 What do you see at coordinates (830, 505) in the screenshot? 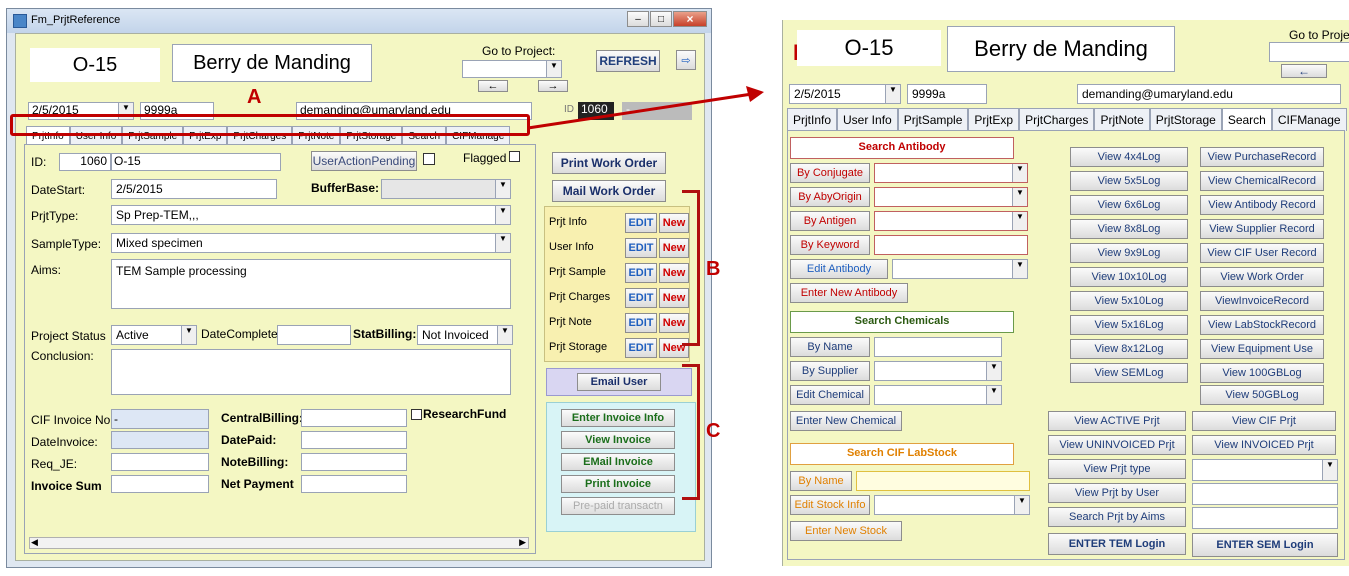
I see `edit-stock-info-button: Edit Stock Info` at bounding box center [830, 505].